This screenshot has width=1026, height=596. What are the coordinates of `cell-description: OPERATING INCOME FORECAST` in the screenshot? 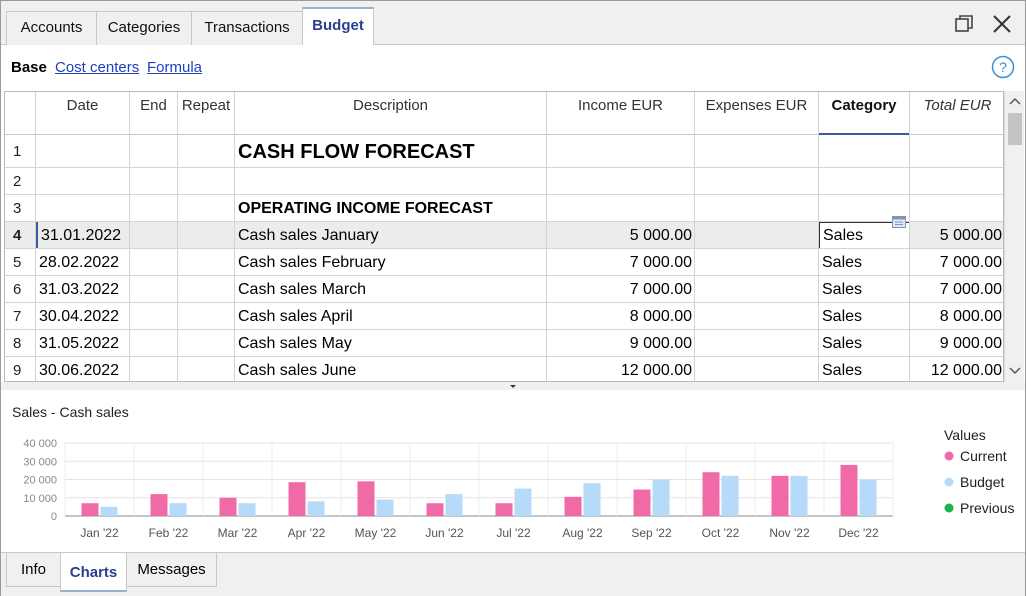 It's located at (391, 208).